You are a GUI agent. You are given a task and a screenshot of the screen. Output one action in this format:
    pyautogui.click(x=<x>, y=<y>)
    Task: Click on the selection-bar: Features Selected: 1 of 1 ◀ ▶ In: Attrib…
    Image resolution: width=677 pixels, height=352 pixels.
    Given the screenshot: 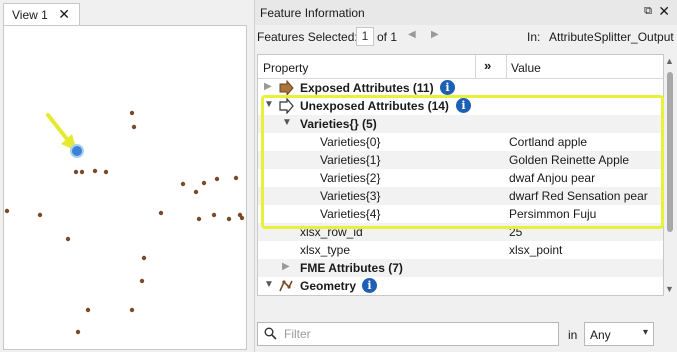 What is the action you would take?
    pyautogui.click(x=466, y=37)
    